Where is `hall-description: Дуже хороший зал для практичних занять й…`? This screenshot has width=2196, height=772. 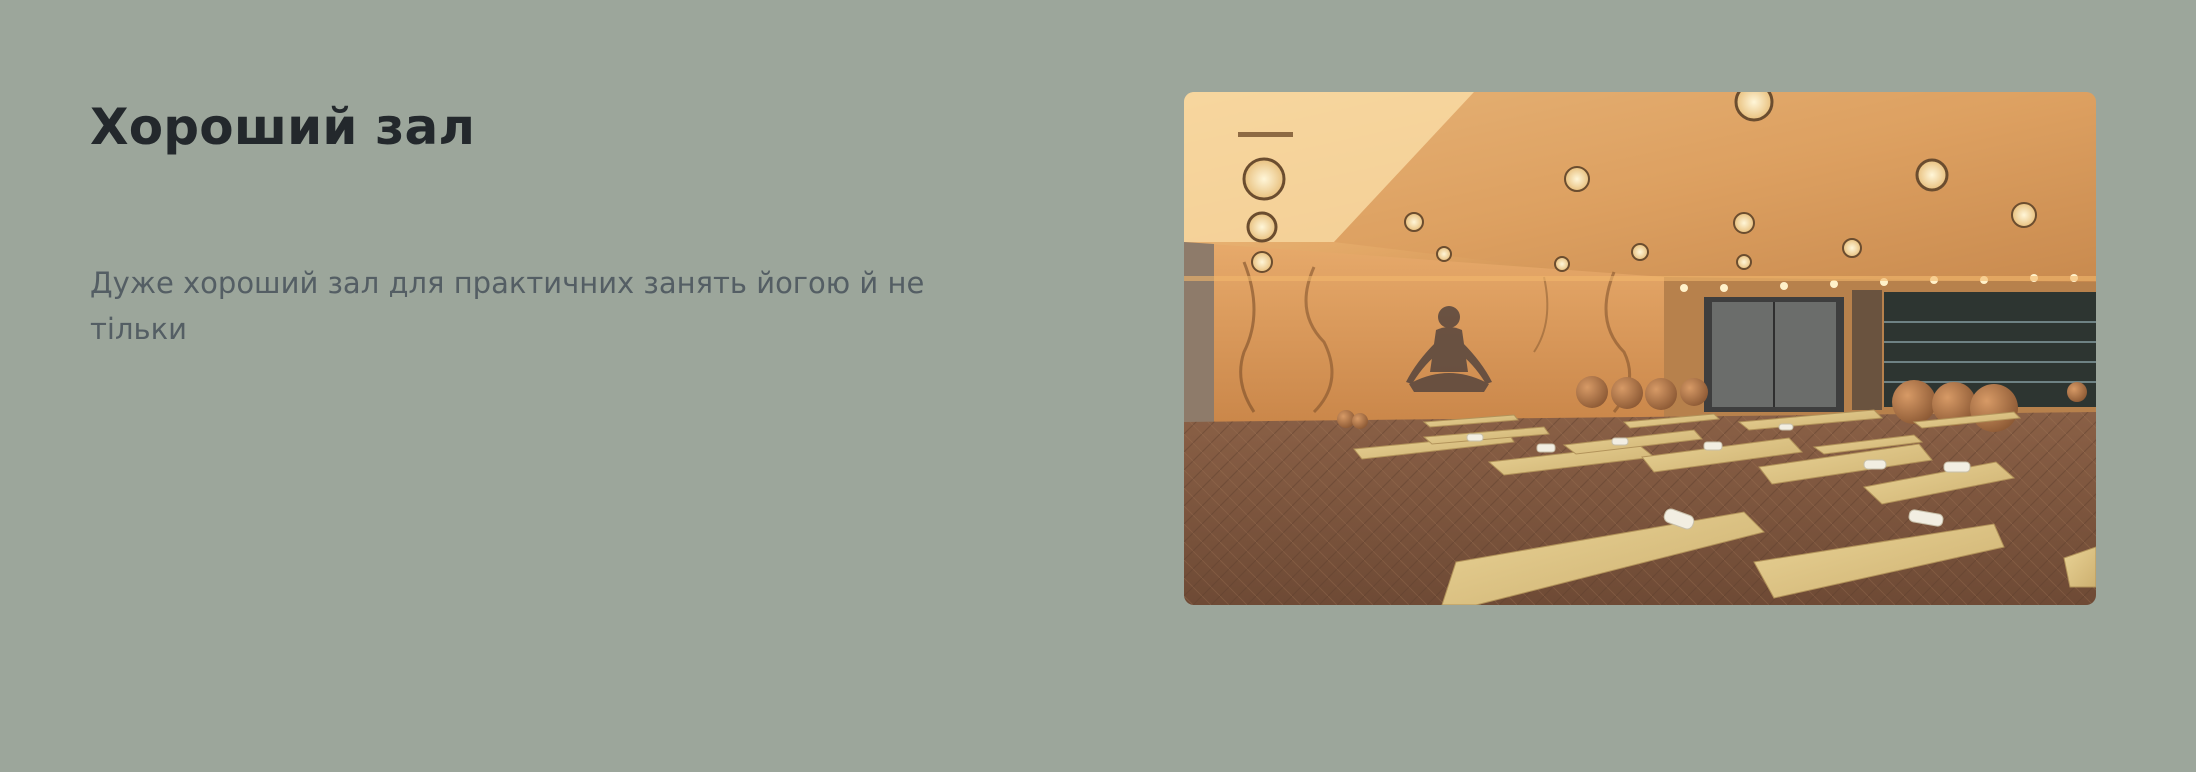 hall-description: Дуже хороший зал для практичних занять й… is located at coordinates (507, 306).